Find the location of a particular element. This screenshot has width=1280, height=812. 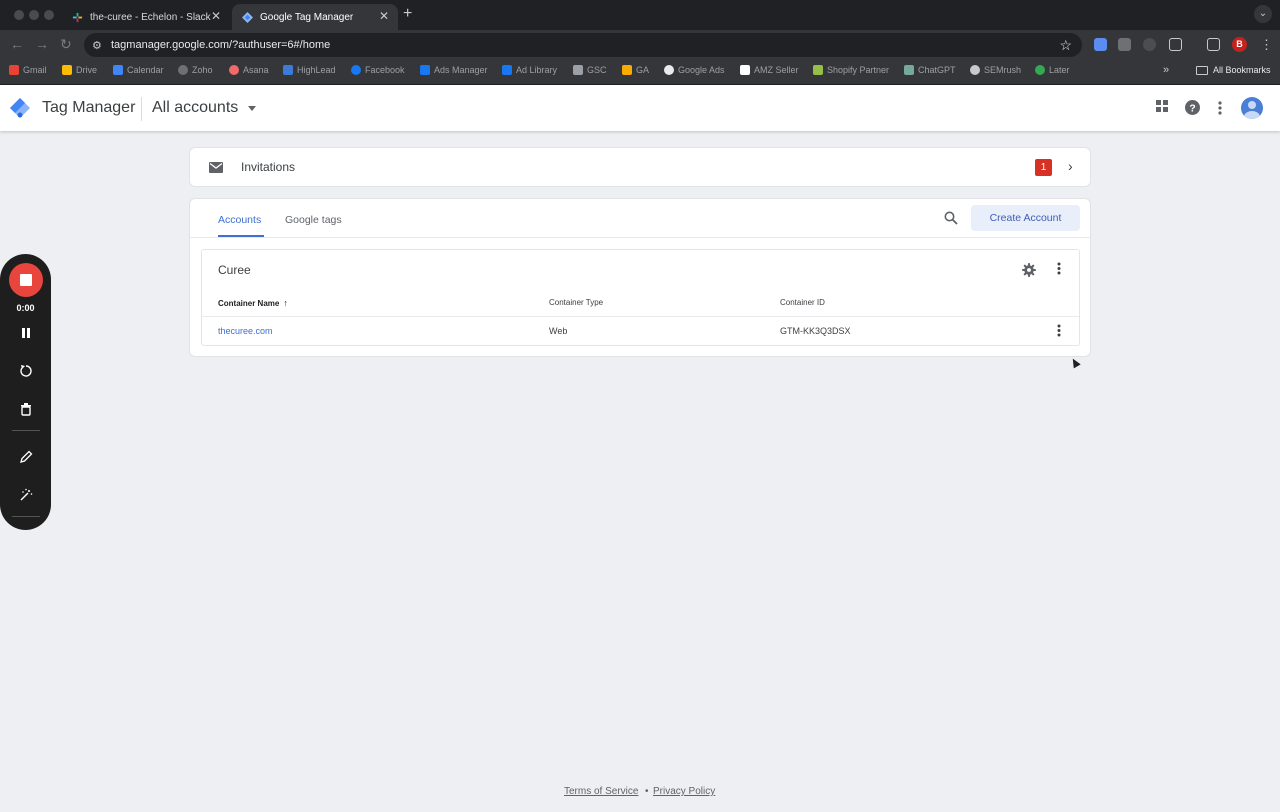

facebook-icon is located at coordinates (356, 70).